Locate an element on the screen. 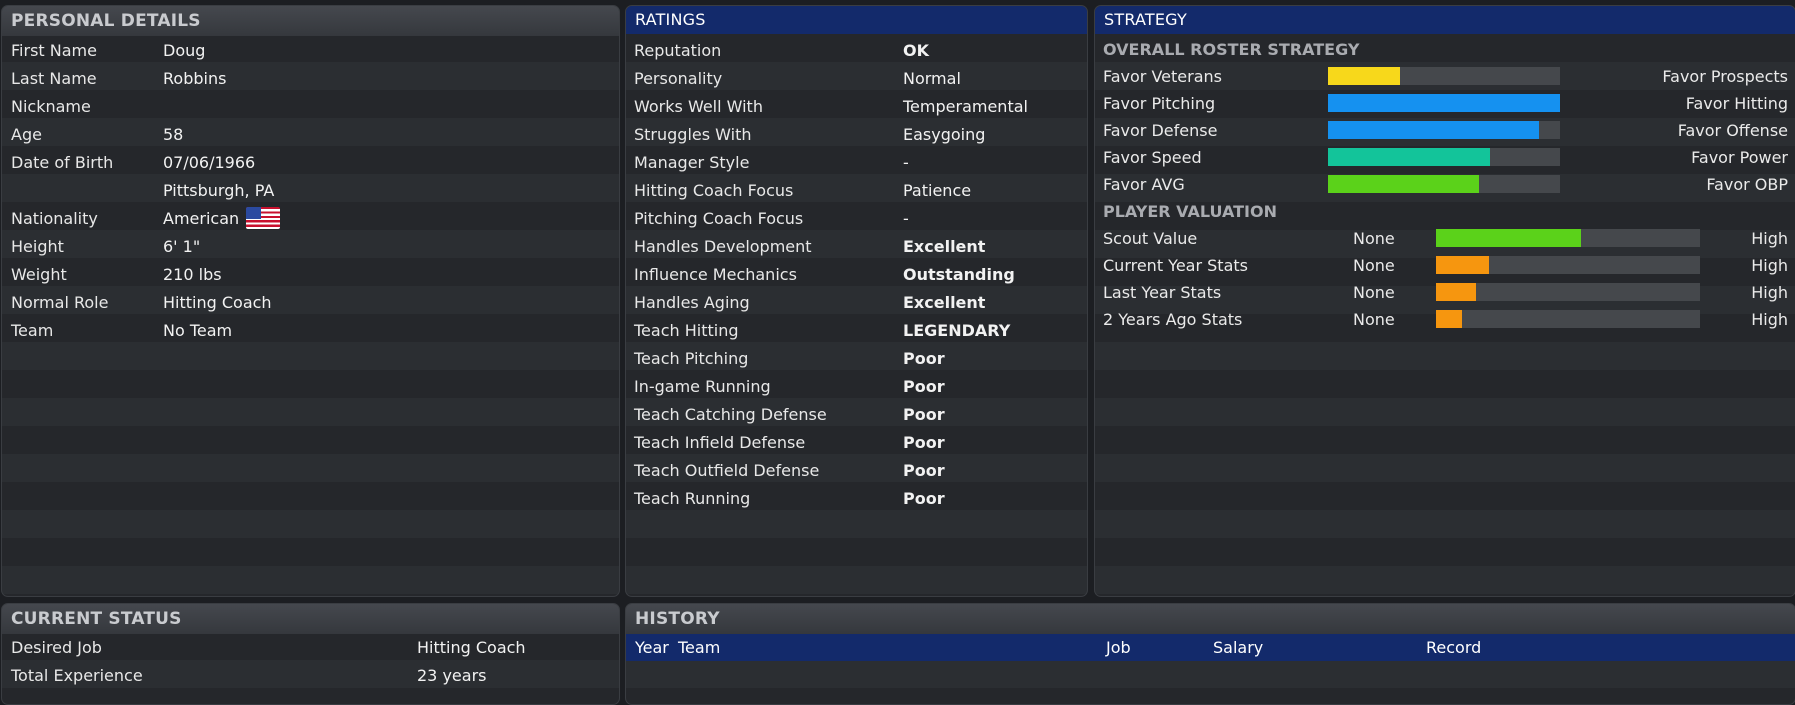 This screenshot has height=705, width=1795. strategy-right-label: Favor Offense is located at coordinates (1732, 130).